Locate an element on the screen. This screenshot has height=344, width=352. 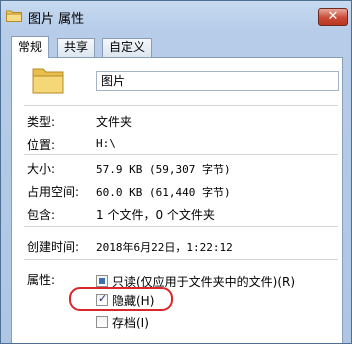
size-value: 57.9 KB (59,307 字节) is located at coordinates (163, 169).